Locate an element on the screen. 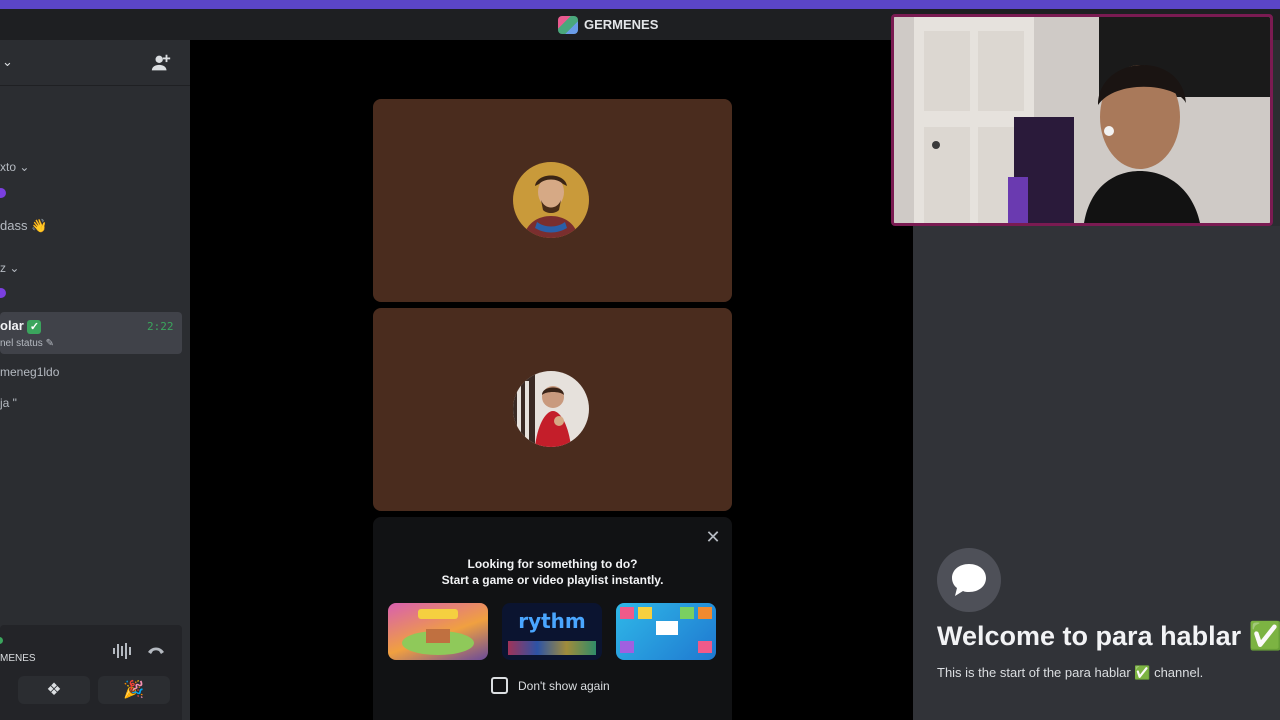  window-title-text: GERMENES is located at coordinates (621, 24).